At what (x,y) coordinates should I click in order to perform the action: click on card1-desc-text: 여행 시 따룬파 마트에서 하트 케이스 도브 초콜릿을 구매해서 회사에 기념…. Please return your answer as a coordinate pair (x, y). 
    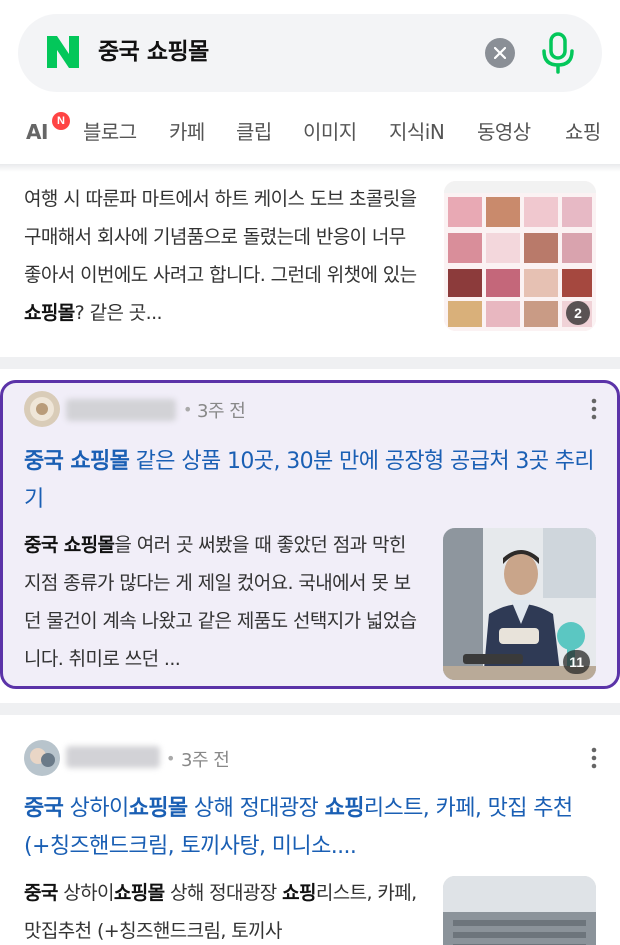
    Looking at the image, I should click on (220, 237).